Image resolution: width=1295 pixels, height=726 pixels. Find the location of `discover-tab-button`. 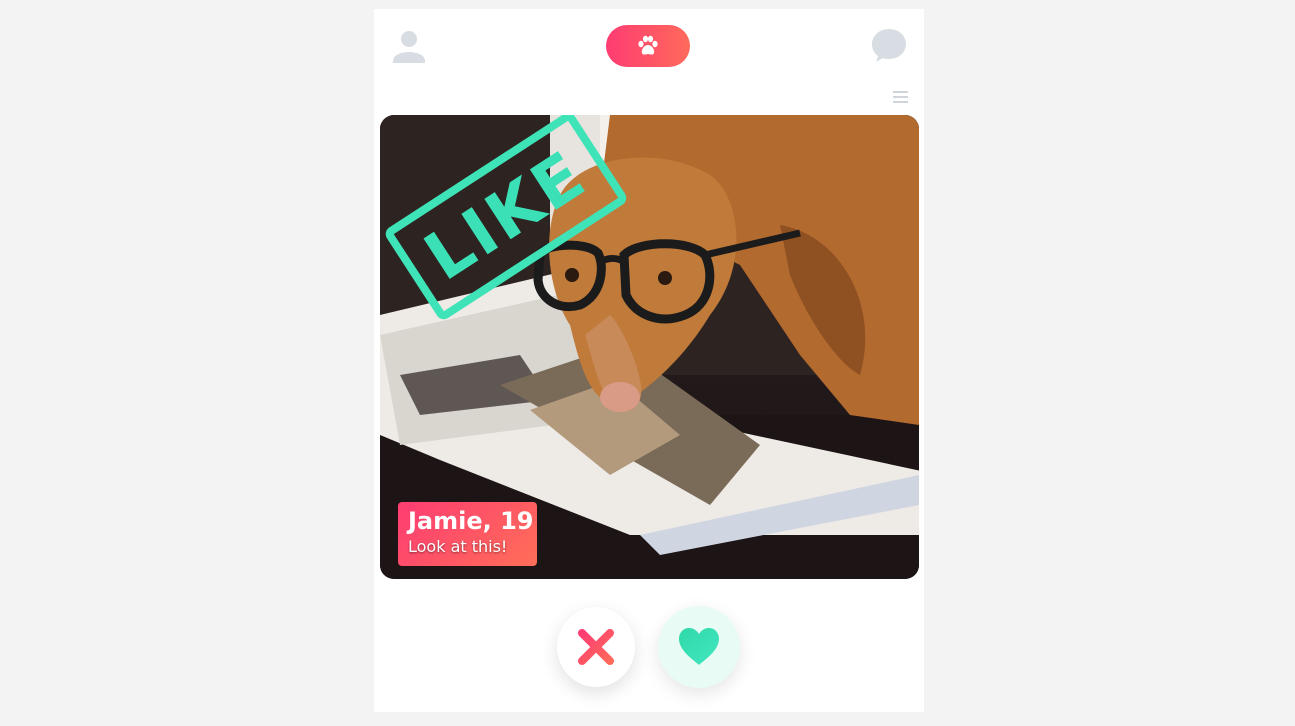

discover-tab-button is located at coordinates (648, 46).